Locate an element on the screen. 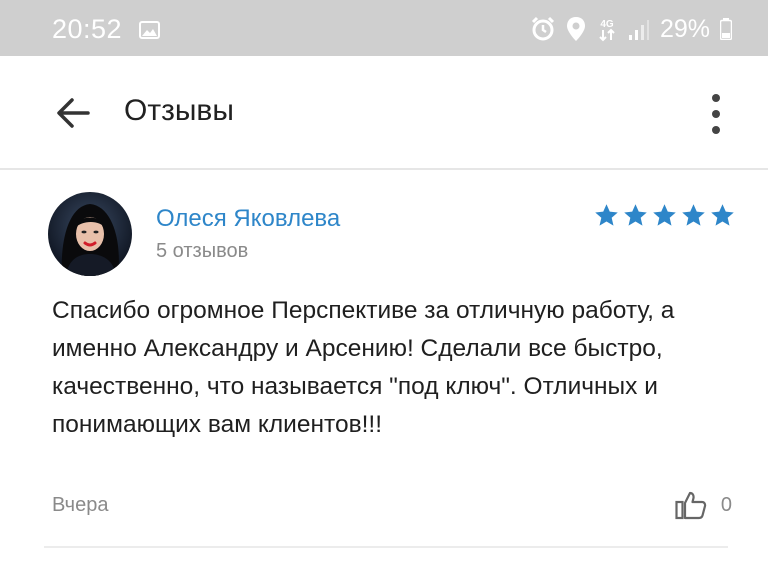 This screenshot has height=576, width=768. divider is located at coordinates (386, 547).